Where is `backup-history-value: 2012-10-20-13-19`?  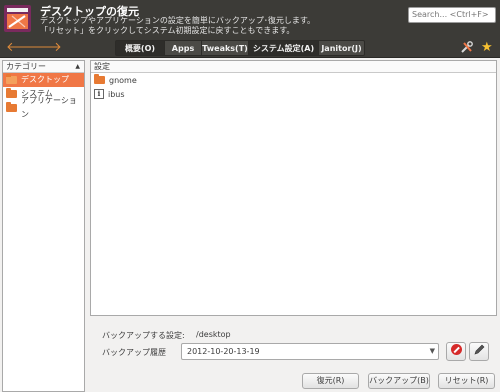
backup-history-value: 2012-10-20-13-19 is located at coordinates (223, 351).